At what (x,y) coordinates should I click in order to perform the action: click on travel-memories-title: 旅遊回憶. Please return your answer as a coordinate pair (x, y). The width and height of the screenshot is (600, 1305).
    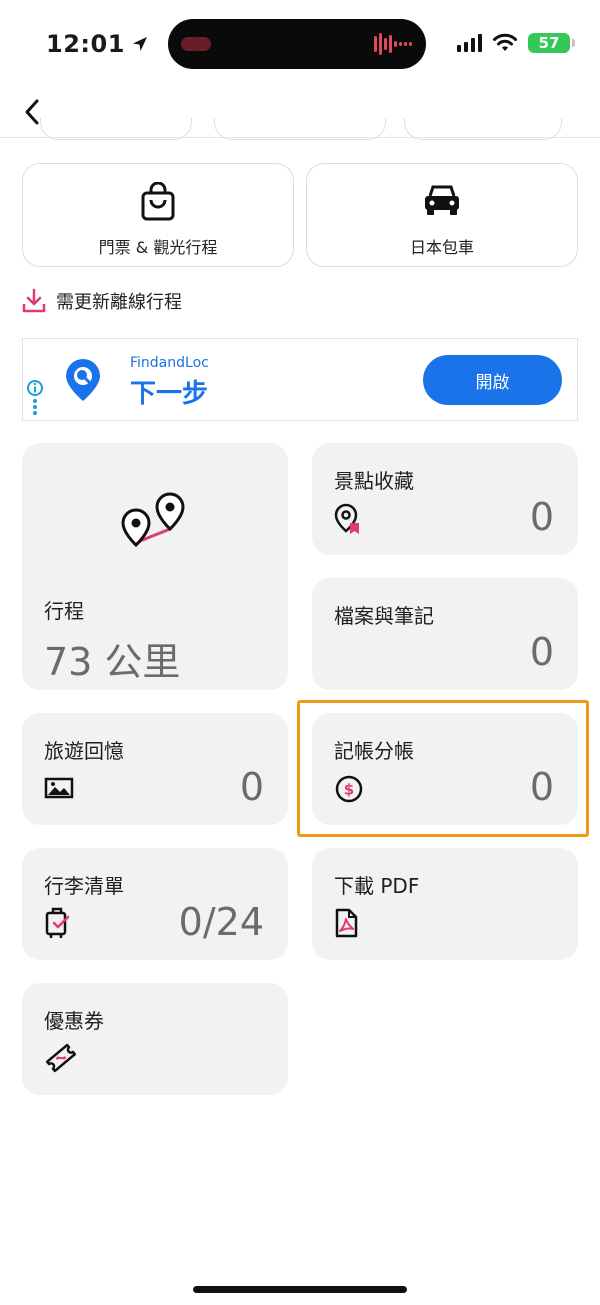
    Looking at the image, I should click on (84, 751).